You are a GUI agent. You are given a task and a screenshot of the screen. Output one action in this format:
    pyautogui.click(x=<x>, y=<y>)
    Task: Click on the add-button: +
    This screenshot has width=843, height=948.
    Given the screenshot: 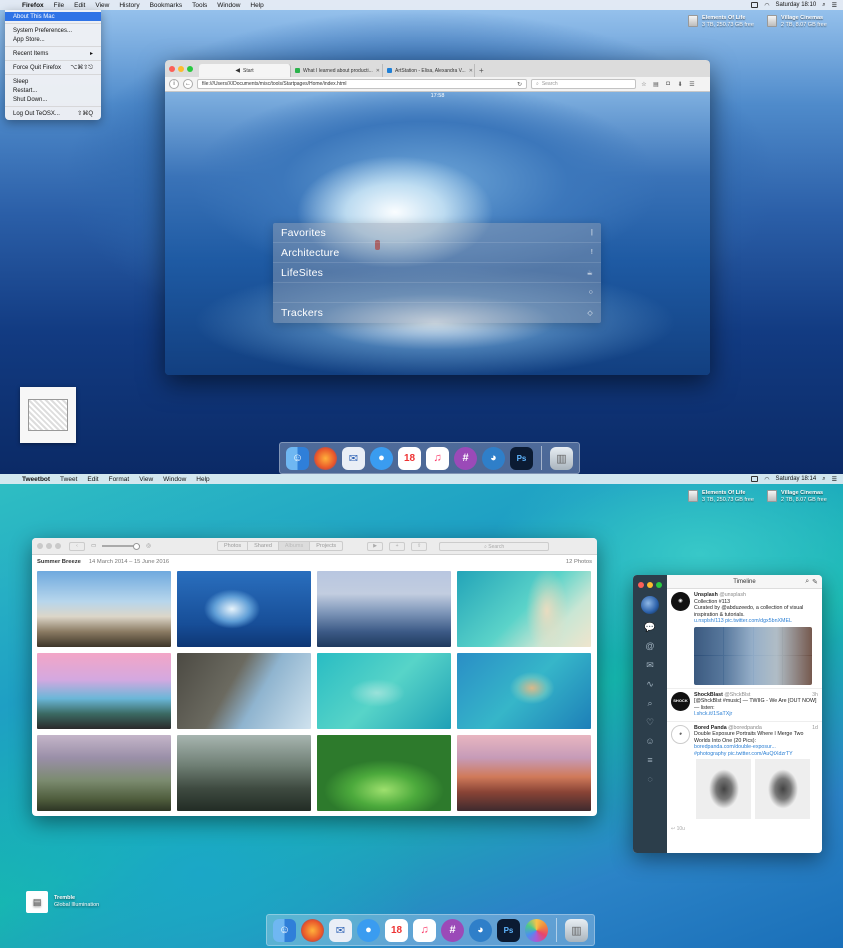 What is the action you would take?
    pyautogui.click(x=397, y=546)
    